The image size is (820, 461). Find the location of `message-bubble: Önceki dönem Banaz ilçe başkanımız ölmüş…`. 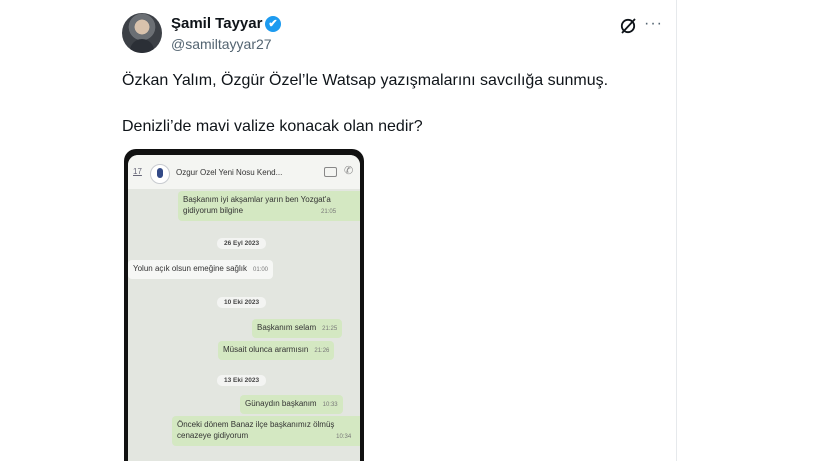

message-bubble: Önceki dönem Banaz ilçe başkanımız ölmüş… is located at coordinates (266, 431).